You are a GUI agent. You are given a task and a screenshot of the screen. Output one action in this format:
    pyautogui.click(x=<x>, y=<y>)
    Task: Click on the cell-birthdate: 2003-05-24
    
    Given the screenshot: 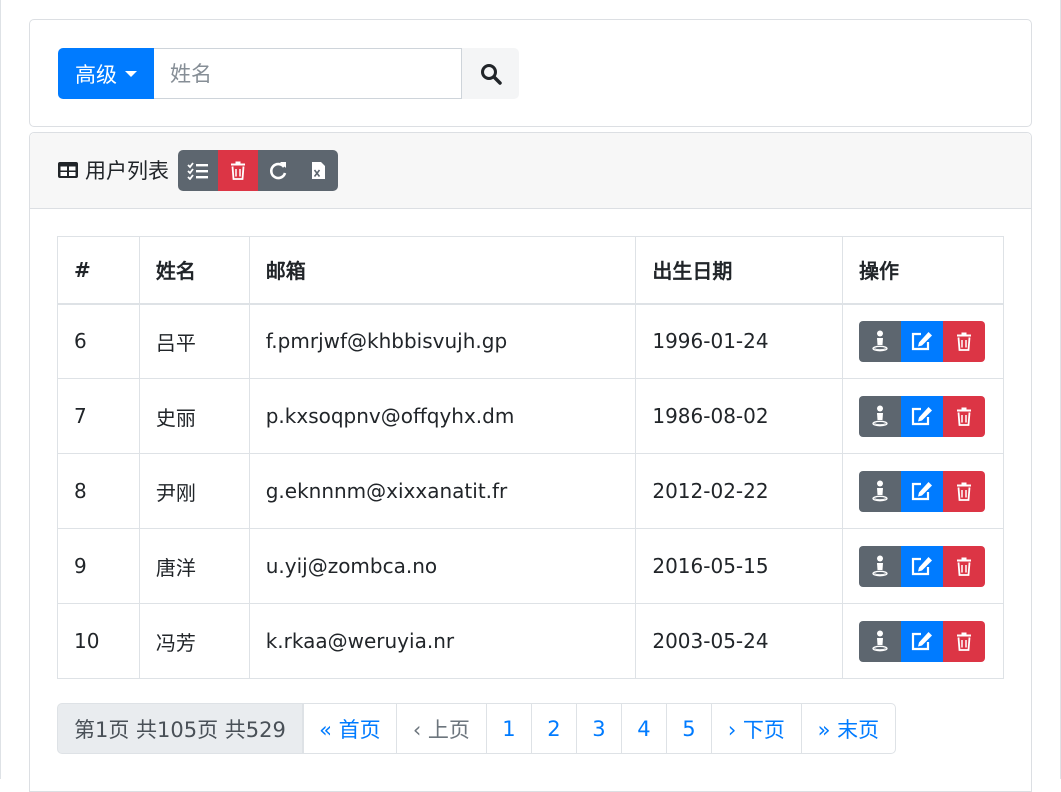 What is the action you would take?
    pyautogui.click(x=739, y=641)
    